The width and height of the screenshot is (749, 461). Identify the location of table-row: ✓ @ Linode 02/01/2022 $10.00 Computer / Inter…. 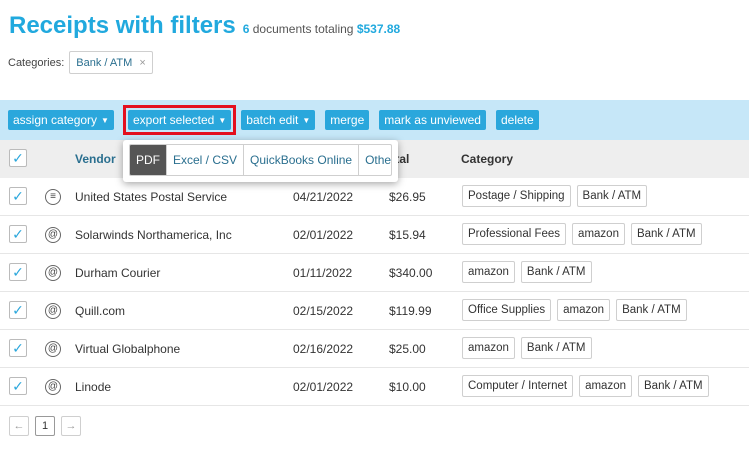
(374, 387).